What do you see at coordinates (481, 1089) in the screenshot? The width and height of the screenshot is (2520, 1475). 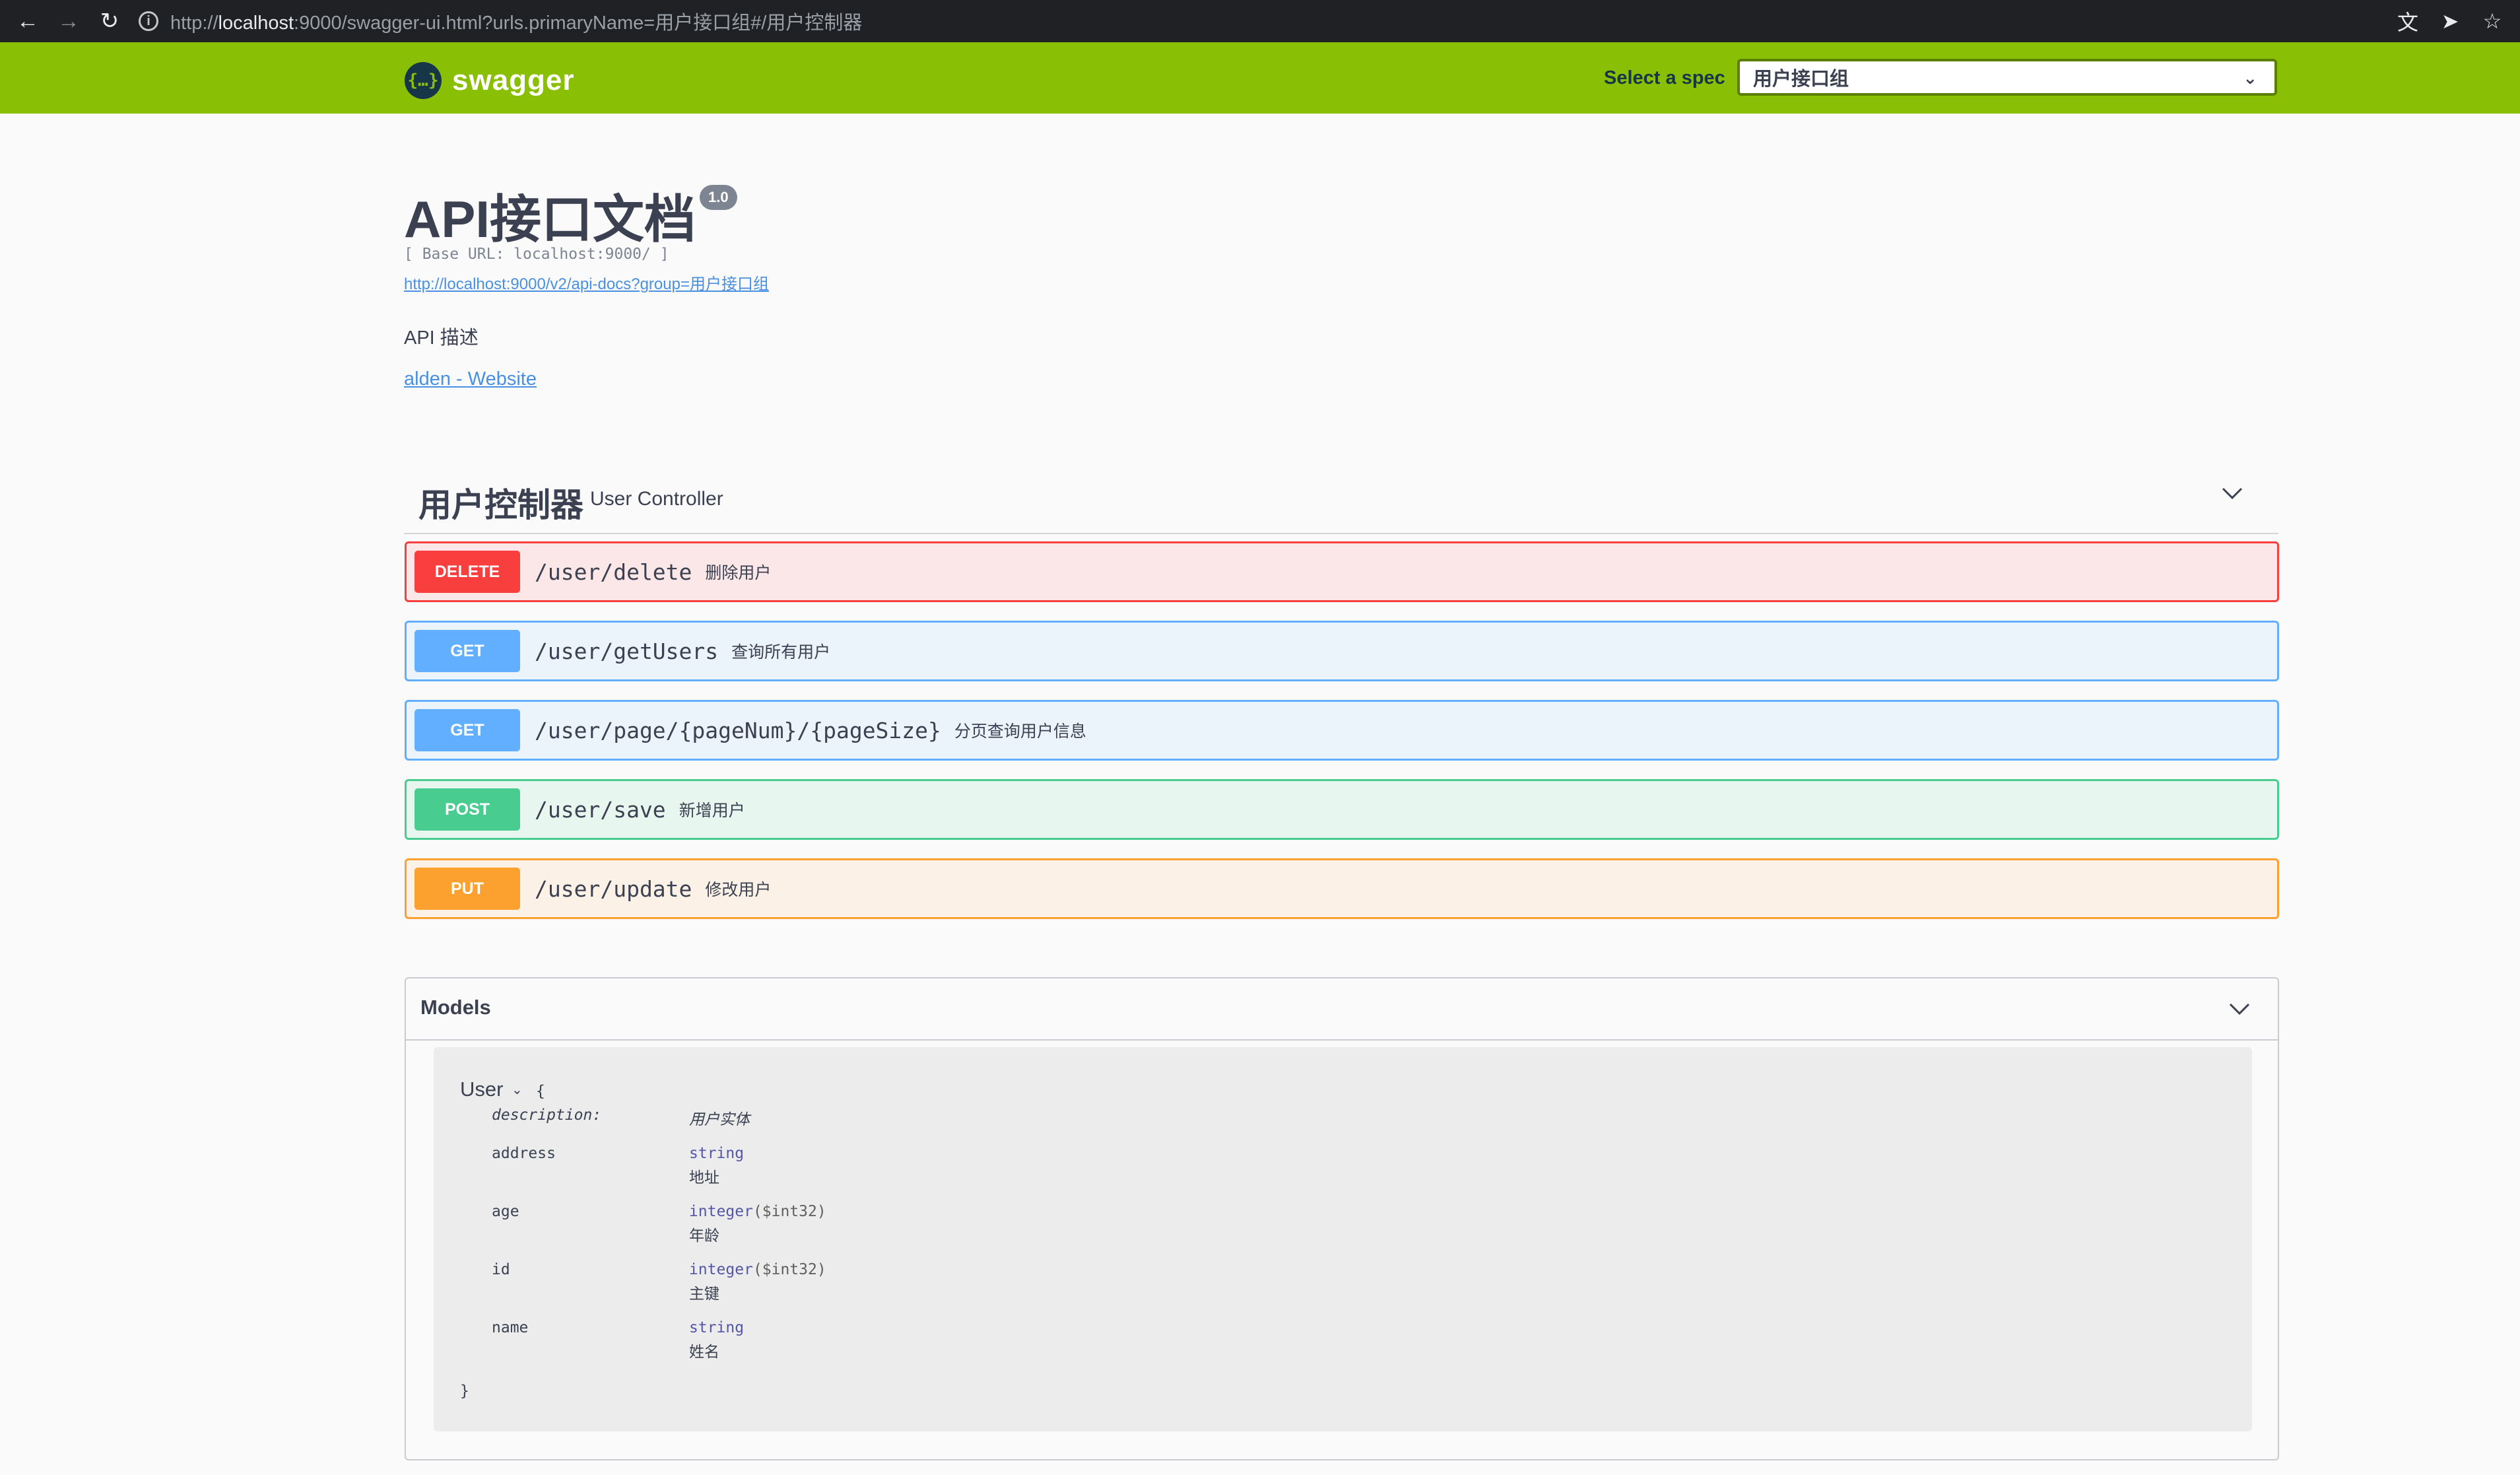 I see `model-name: User` at bounding box center [481, 1089].